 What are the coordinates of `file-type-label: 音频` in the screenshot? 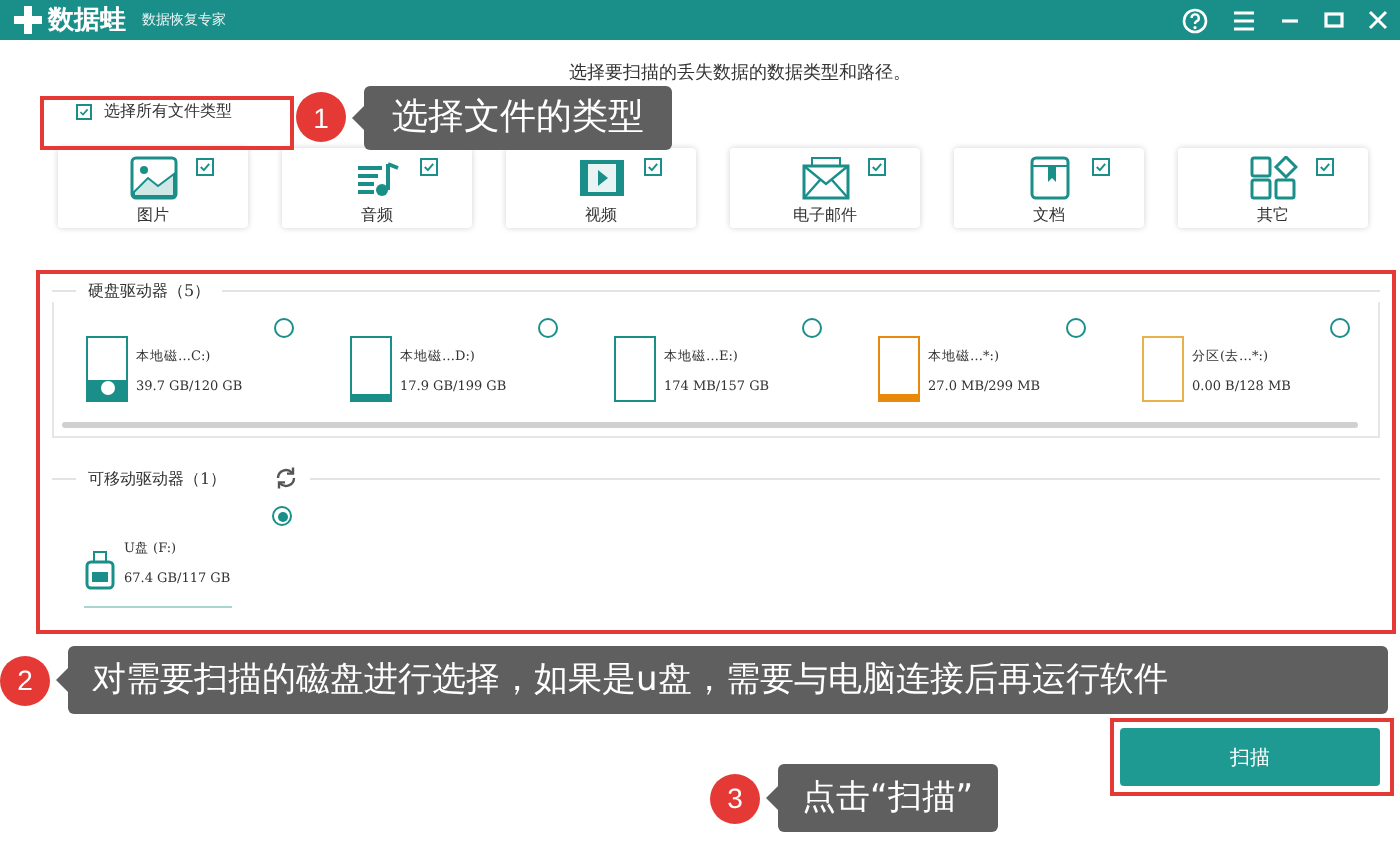 It's located at (377, 215).